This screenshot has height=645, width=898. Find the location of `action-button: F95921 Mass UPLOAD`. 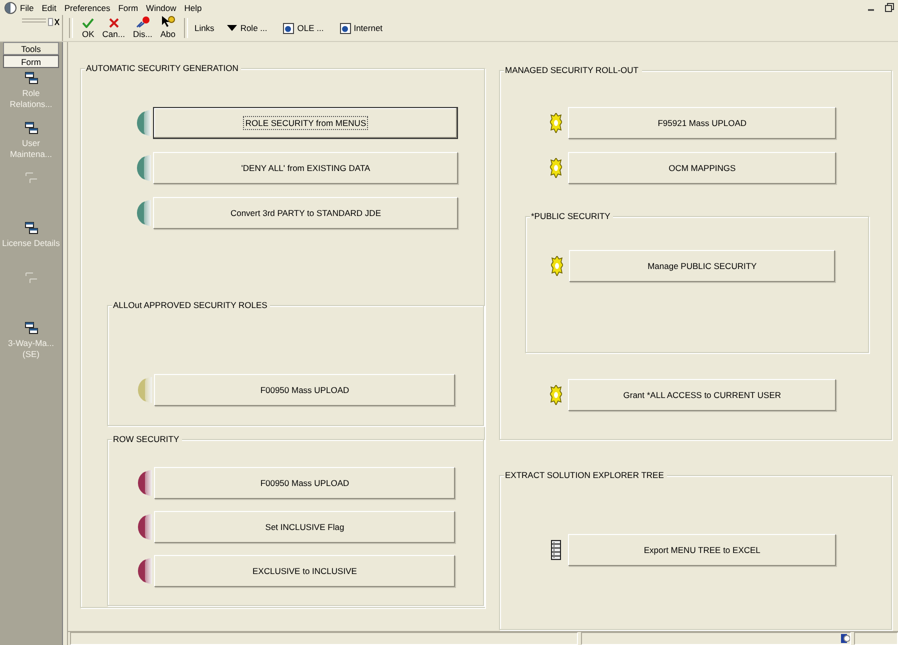

action-button: F95921 Mass UPLOAD is located at coordinates (702, 123).